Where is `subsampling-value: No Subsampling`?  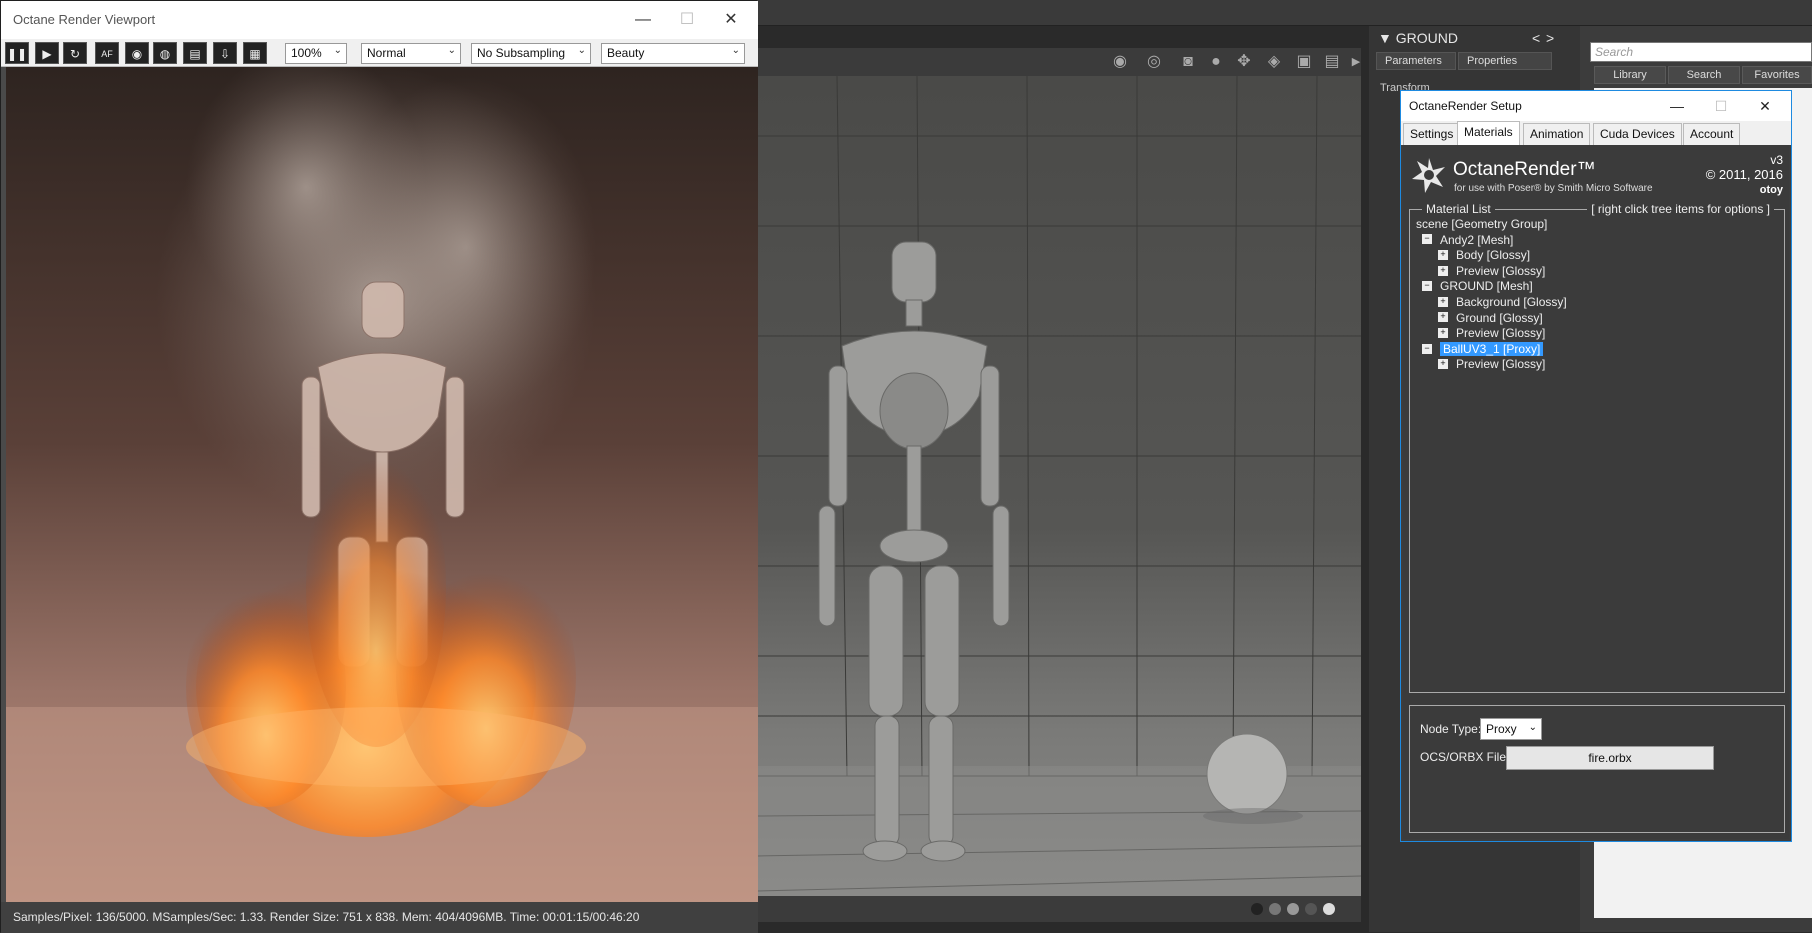
subsampling-value: No Subsampling is located at coordinates (521, 53).